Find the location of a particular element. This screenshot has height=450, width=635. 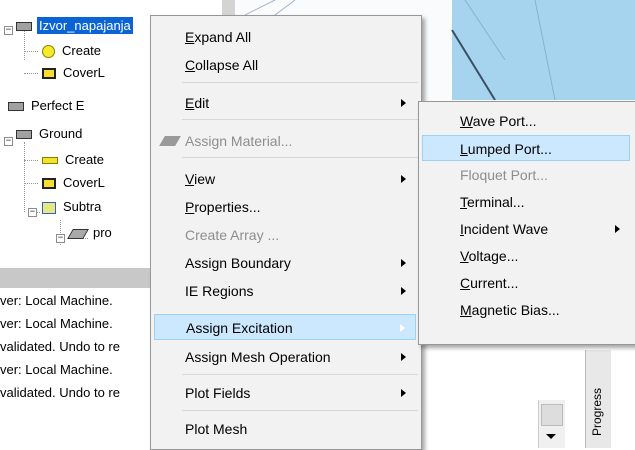

menu-item-view: View is located at coordinates (285, 179).